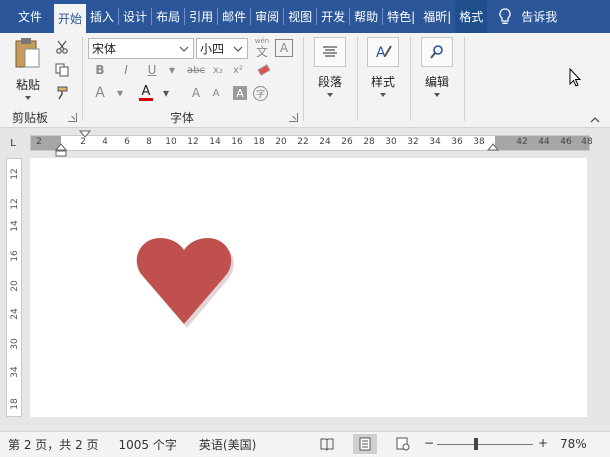 Image resolution: width=610 pixels, height=457 pixels. What do you see at coordinates (238, 70) in the screenshot?
I see `superscript-button: x²` at bounding box center [238, 70].